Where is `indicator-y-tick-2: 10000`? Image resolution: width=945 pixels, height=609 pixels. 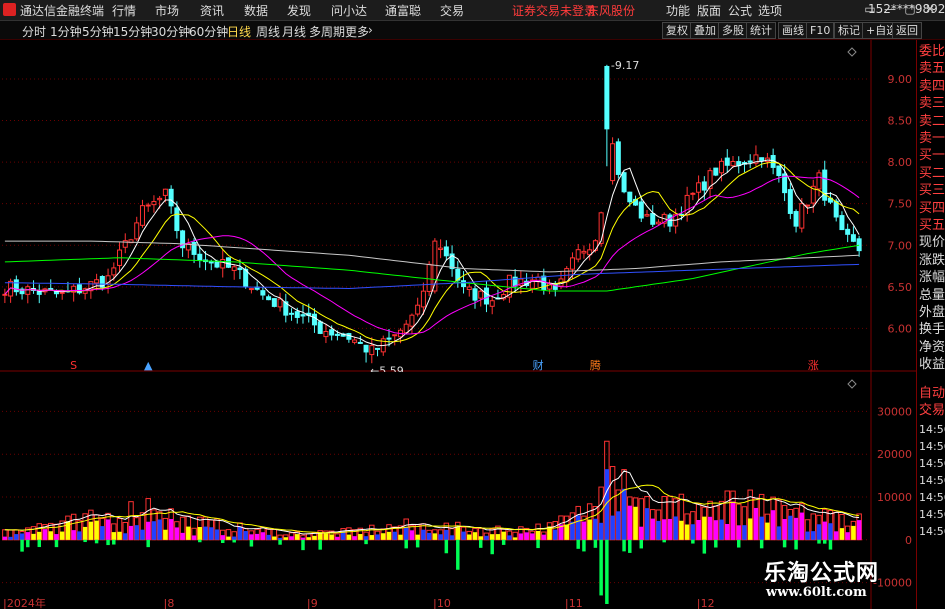
indicator-y-tick-2: 10000 is located at coordinates (894, 497).